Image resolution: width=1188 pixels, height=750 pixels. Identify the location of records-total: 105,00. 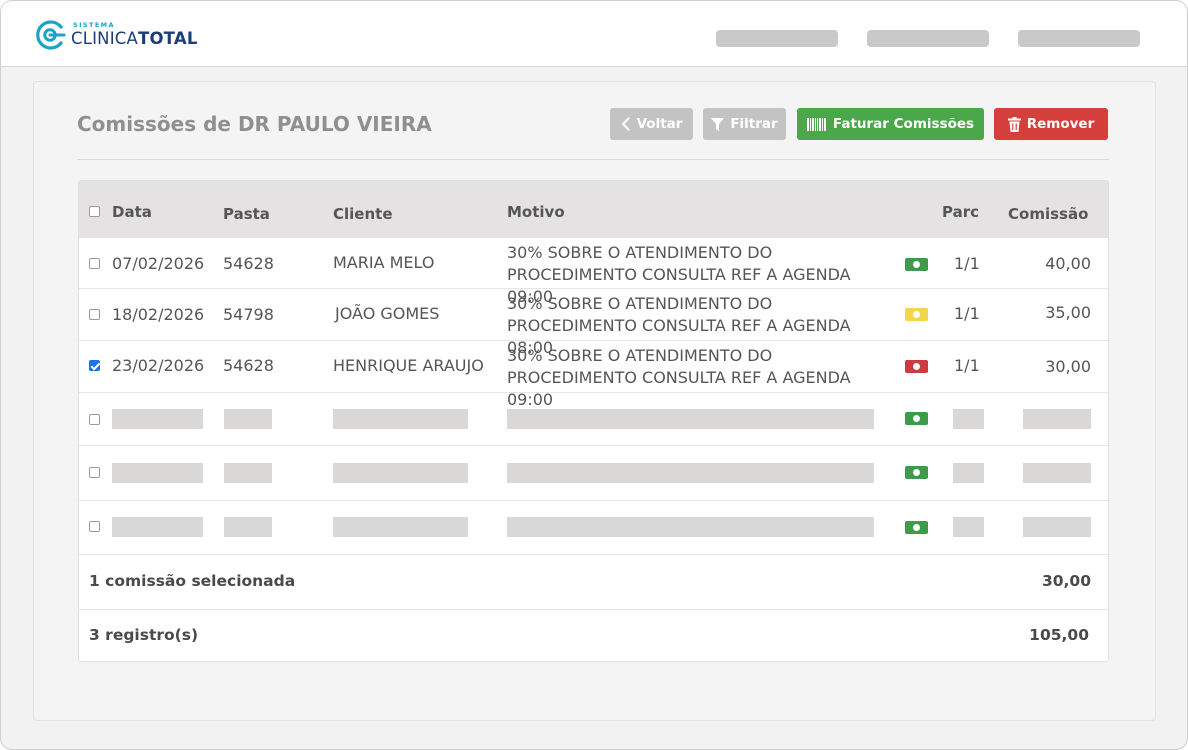
(1059, 635).